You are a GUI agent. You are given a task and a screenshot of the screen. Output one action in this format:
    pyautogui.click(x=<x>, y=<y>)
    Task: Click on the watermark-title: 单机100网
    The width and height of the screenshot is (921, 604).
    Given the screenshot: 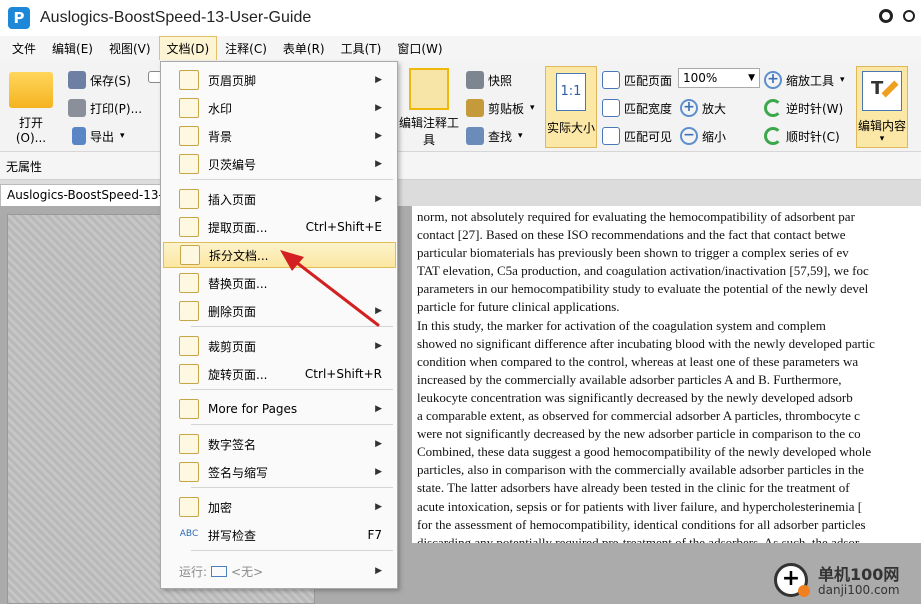 What is the action you would take?
    pyautogui.click(x=859, y=574)
    